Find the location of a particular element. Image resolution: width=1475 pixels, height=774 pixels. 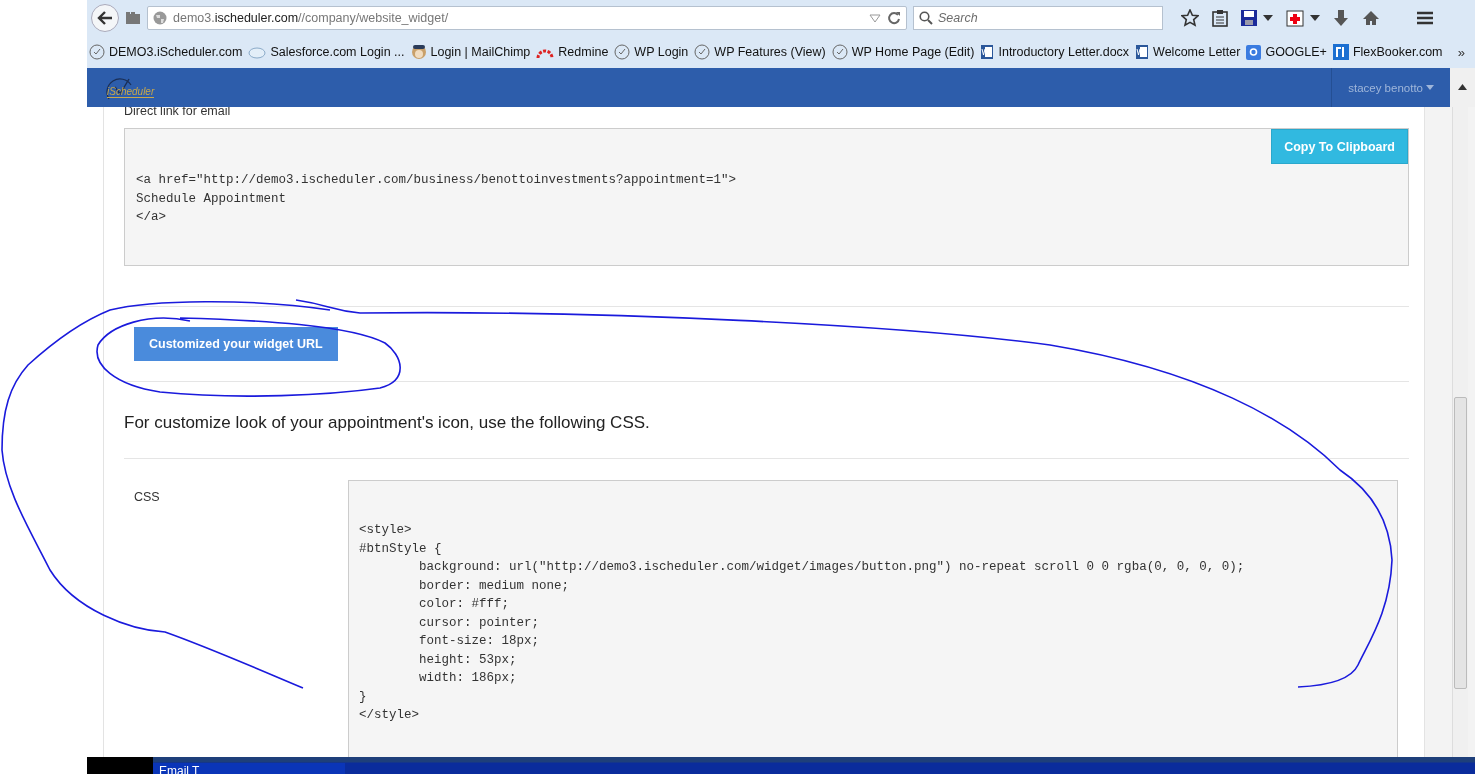

bookmark-item: Redmine is located at coordinates (572, 52).